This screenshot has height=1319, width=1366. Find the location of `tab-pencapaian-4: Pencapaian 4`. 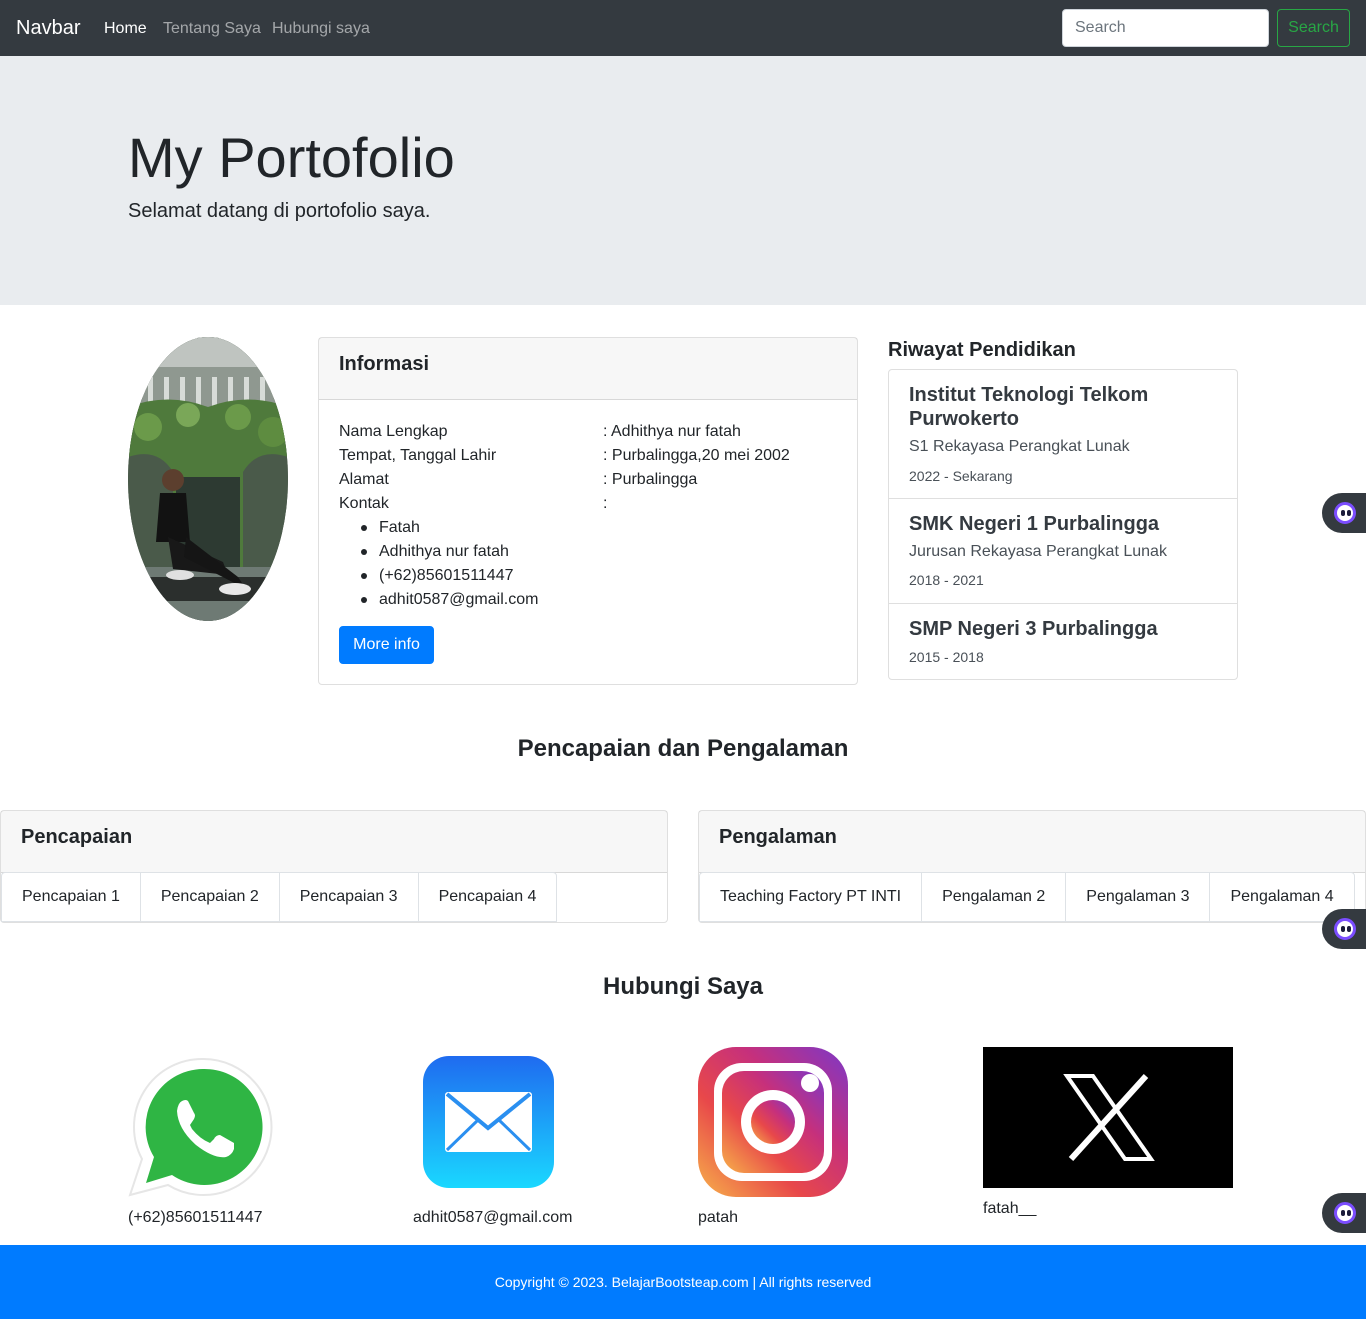

tab-pencapaian-4: Pencapaian 4 is located at coordinates (487, 897).